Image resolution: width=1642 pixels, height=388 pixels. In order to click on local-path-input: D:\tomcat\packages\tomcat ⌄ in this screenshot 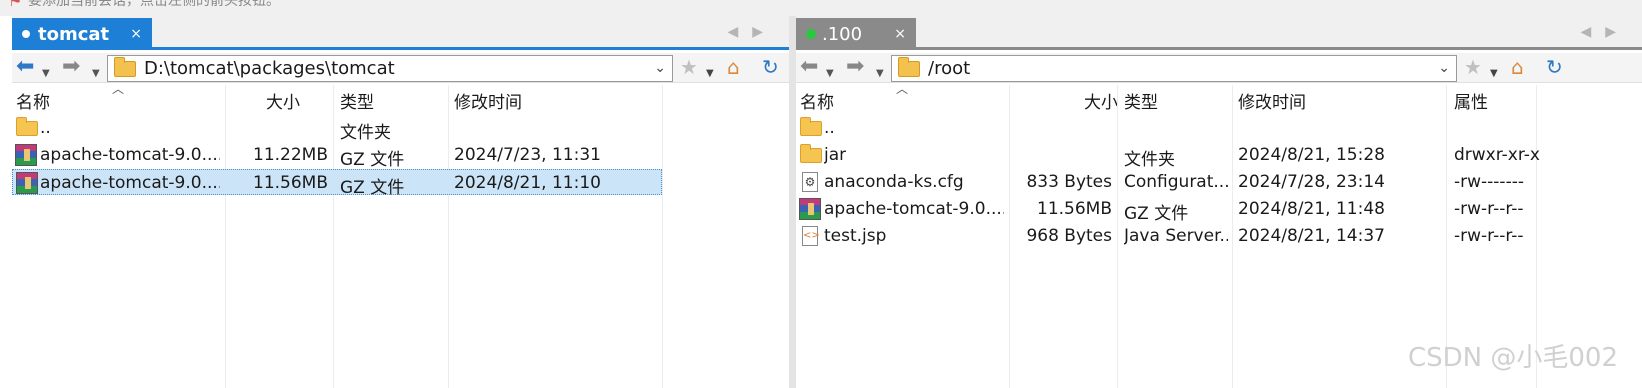, I will do `click(390, 68)`.